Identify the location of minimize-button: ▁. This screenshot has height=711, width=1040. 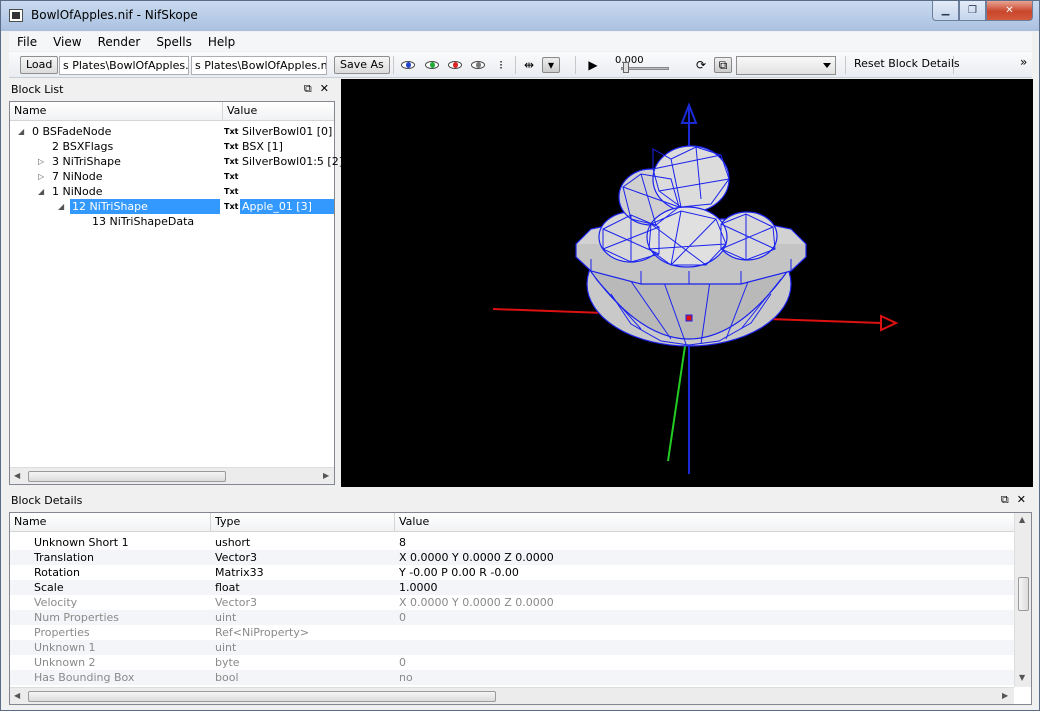
(945, 11).